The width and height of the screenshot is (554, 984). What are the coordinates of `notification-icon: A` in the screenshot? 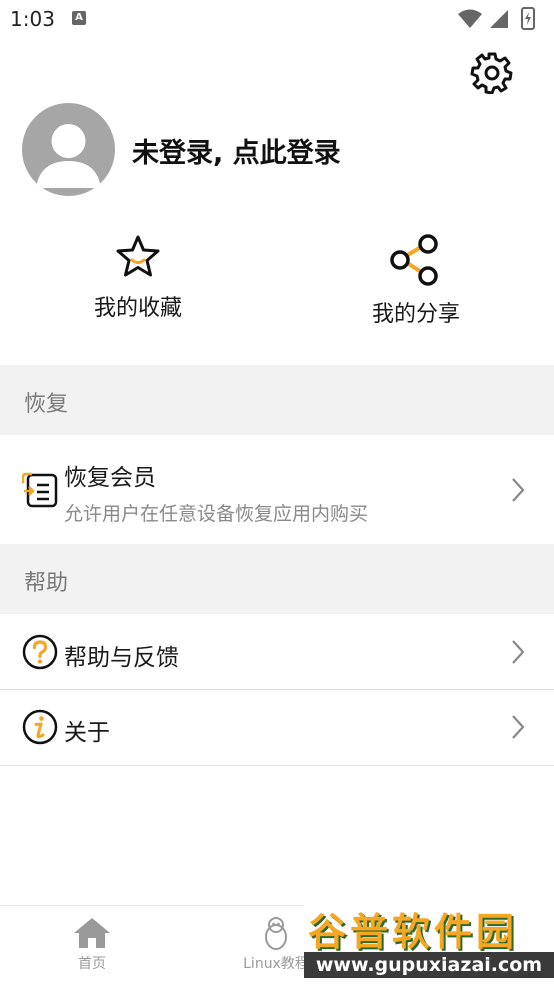 It's located at (79, 18).